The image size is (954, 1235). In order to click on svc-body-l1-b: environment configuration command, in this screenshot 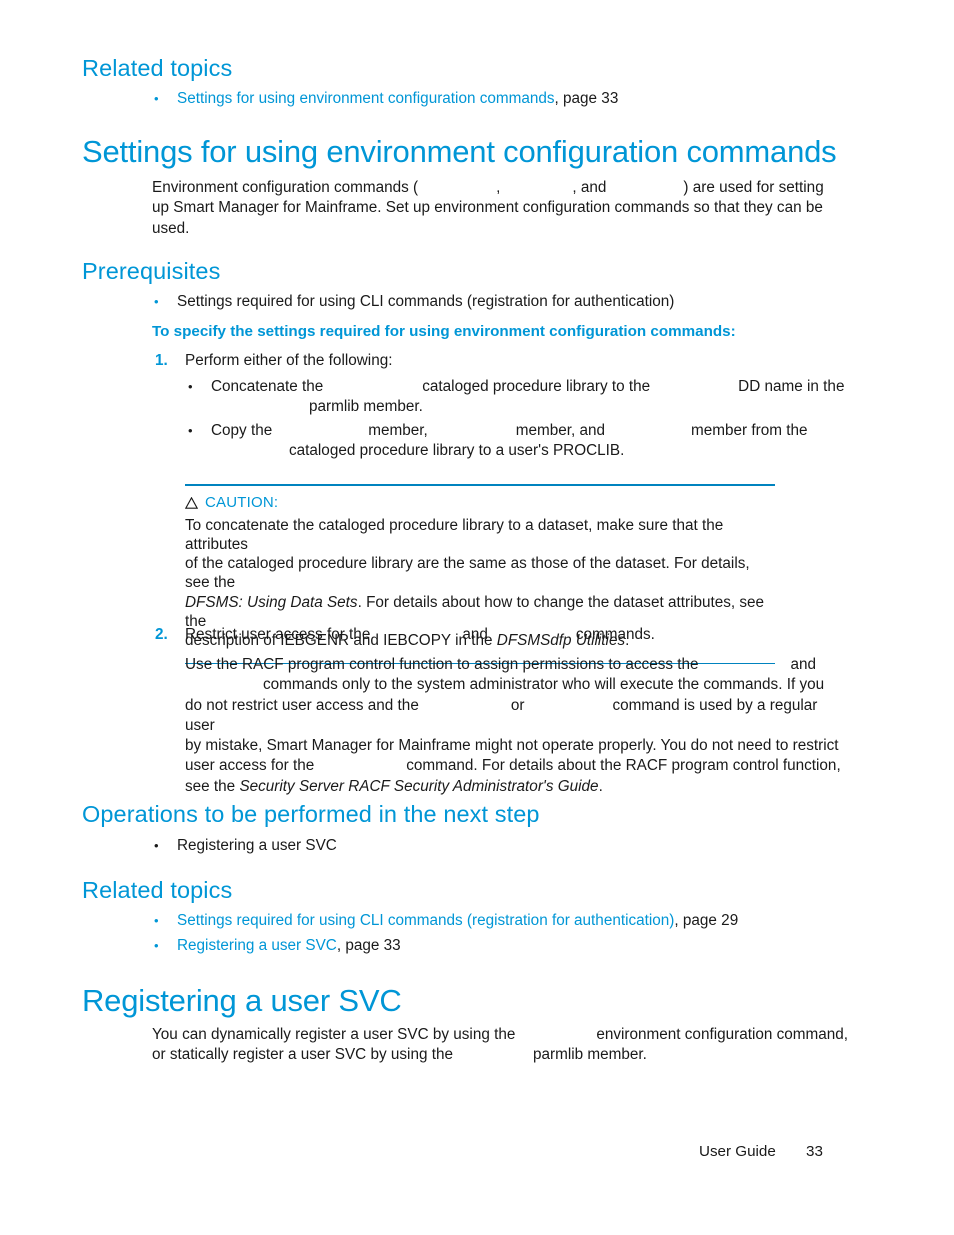, I will do `click(722, 1034)`.